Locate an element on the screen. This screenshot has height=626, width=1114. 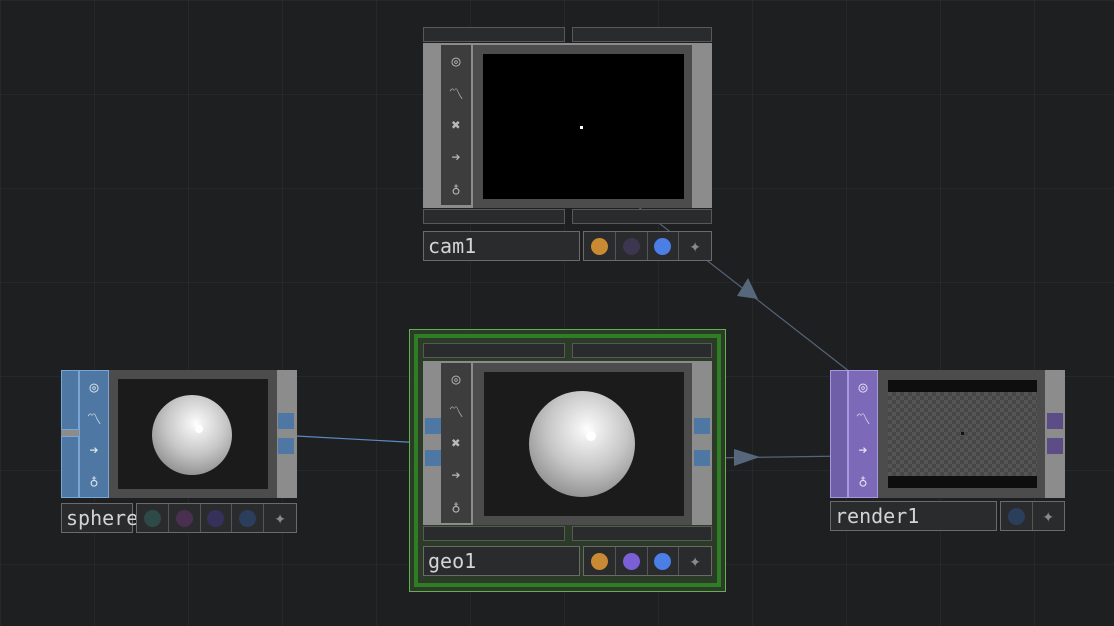
geo1-bottom-strip-left is located at coordinates (494, 533).